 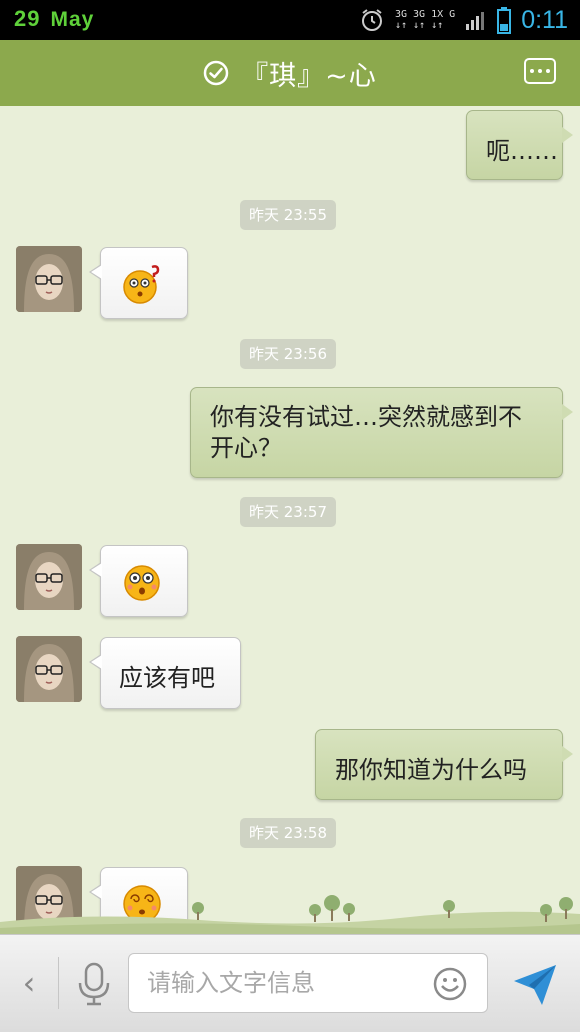 I want to click on status-indicators: 3G 3G 1X G ↓↑ ↓↑ ↓↑ 0:11, so click(x=463, y=20).